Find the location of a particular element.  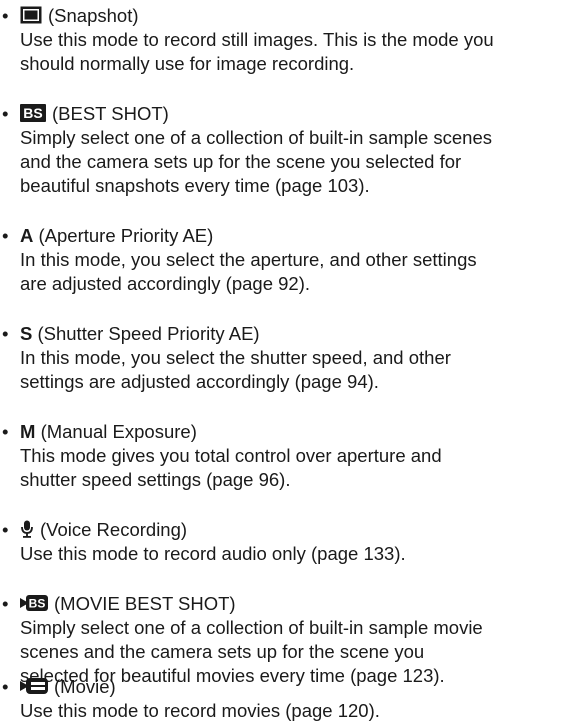

microphone-icon is located at coordinates (27, 529).